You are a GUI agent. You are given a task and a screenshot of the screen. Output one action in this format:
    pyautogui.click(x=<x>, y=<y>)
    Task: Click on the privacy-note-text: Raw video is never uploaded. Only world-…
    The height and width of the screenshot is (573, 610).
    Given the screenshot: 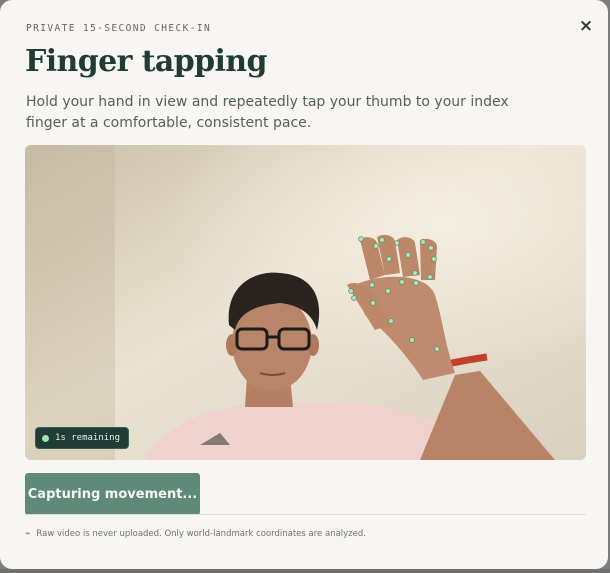 What is the action you would take?
    pyautogui.click(x=201, y=534)
    